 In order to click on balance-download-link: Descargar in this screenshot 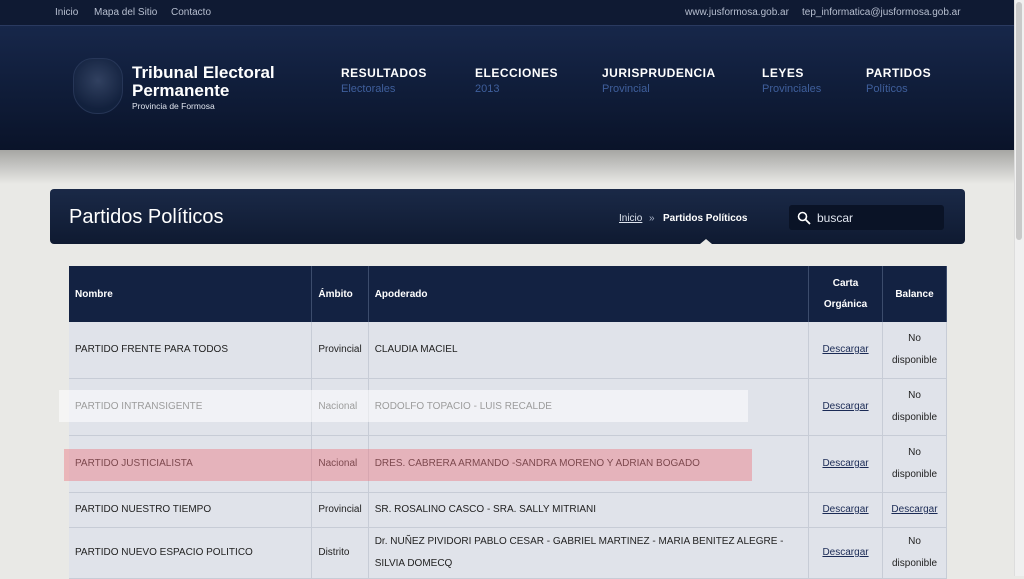, I will do `click(914, 509)`.